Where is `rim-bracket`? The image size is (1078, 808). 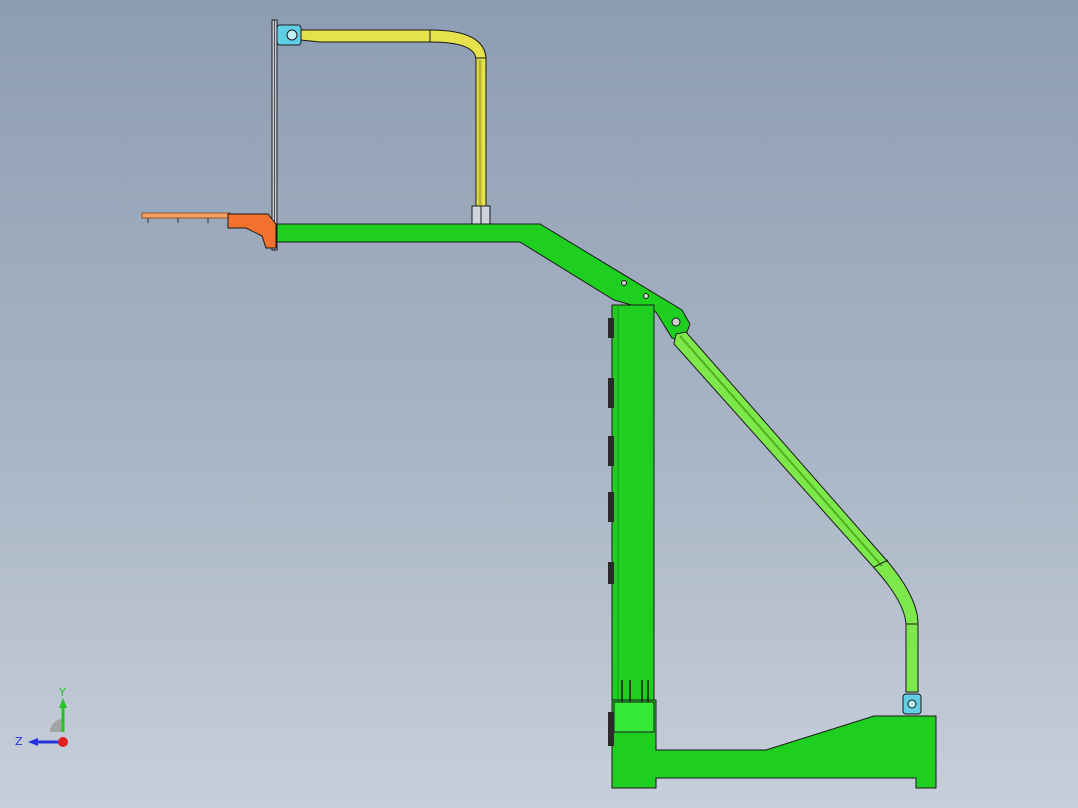
rim-bracket is located at coordinates (252, 231).